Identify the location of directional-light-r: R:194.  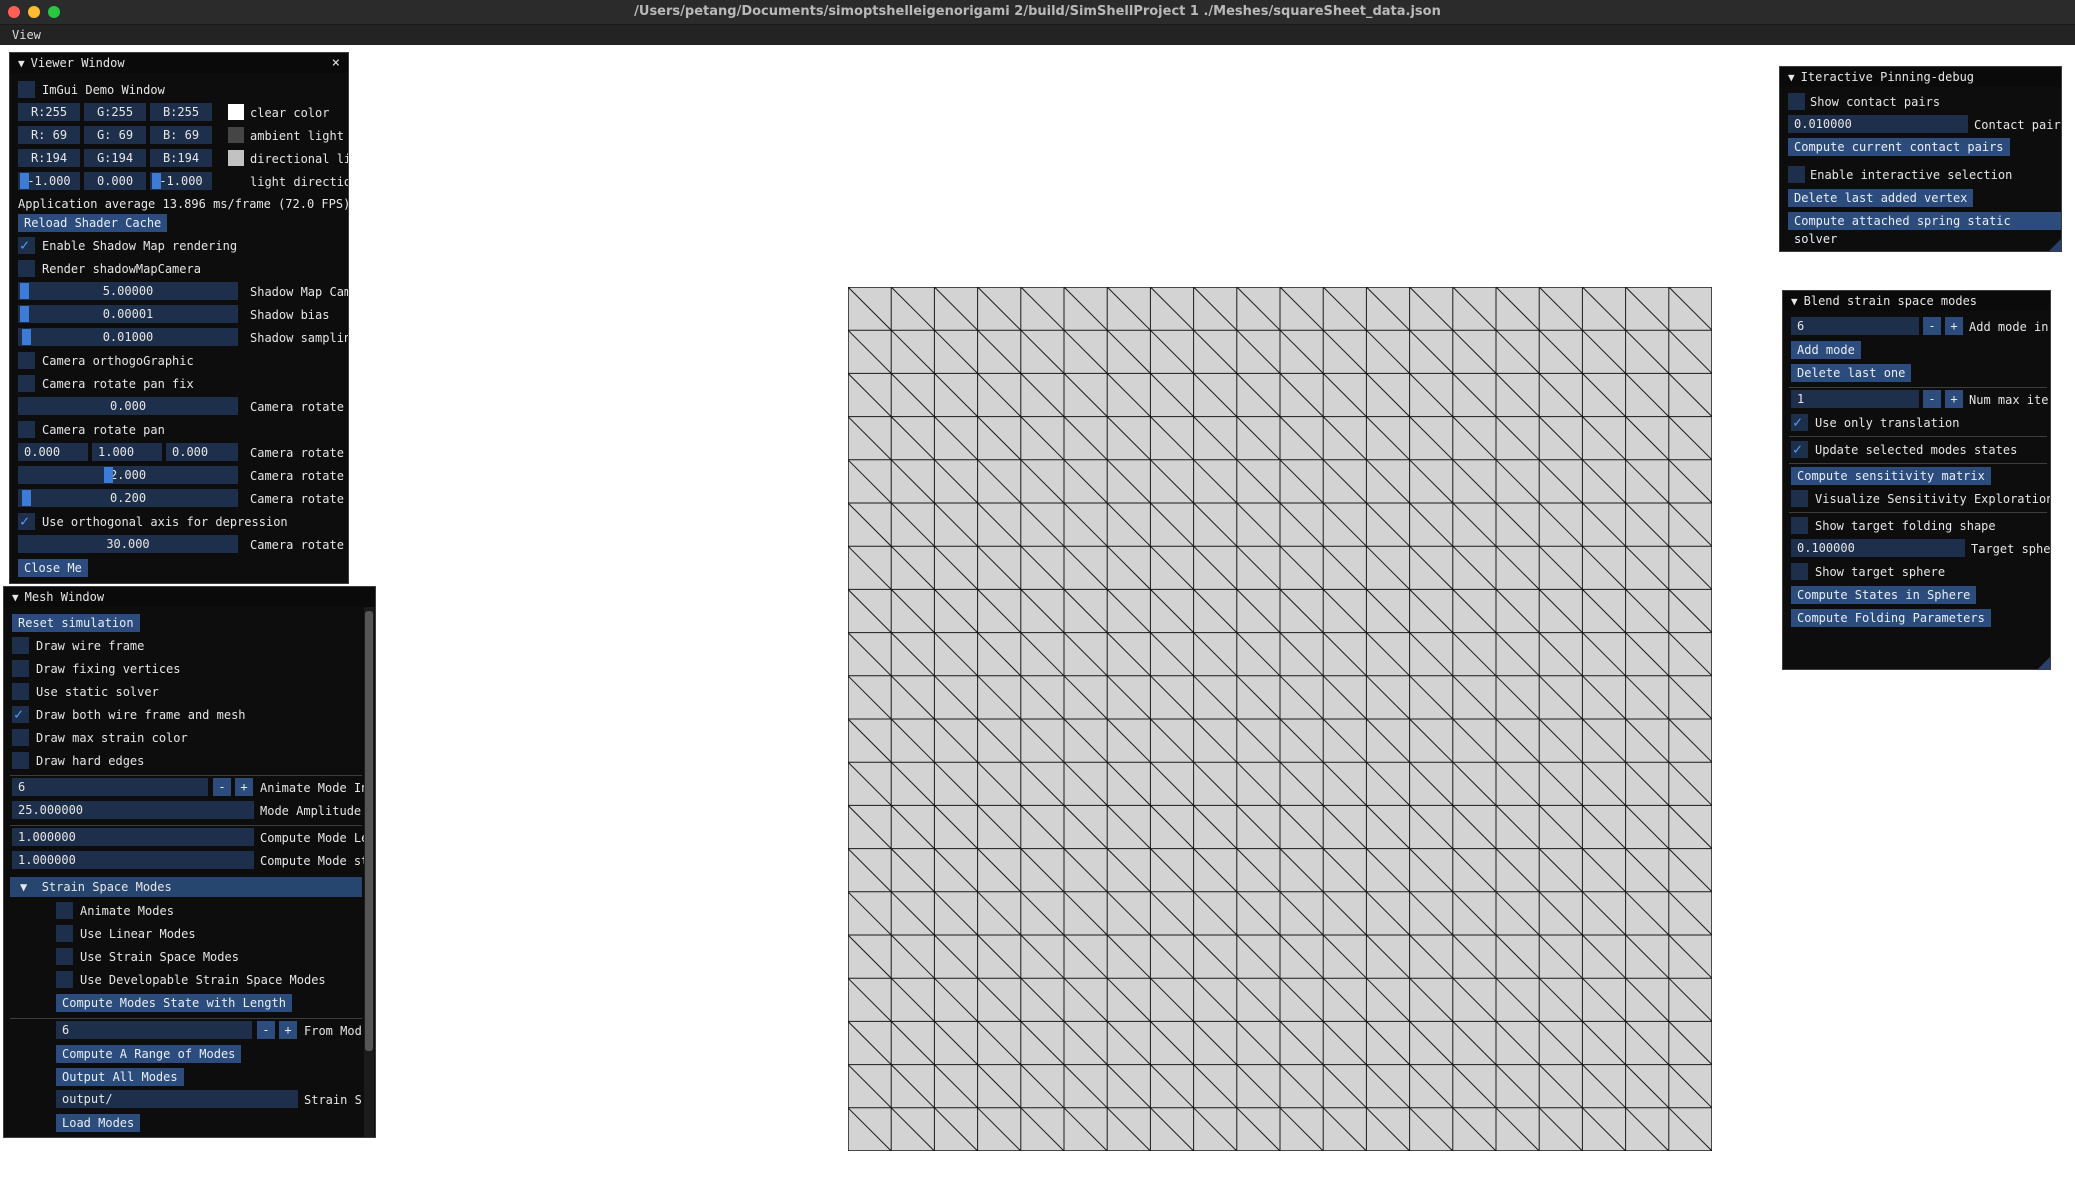
(49, 158).